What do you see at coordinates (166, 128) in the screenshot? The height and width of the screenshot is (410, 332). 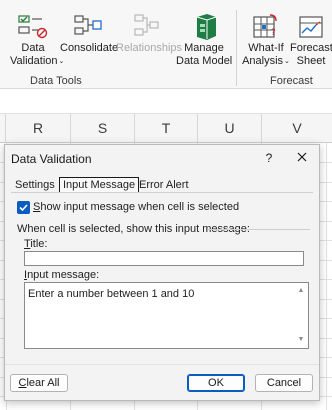 I see `column-header-t: T` at bounding box center [166, 128].